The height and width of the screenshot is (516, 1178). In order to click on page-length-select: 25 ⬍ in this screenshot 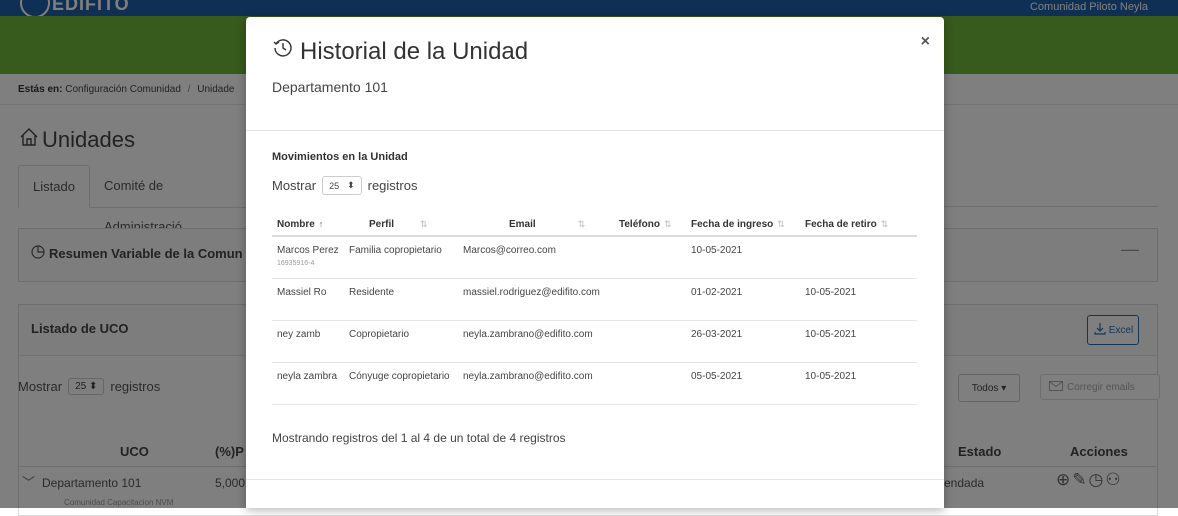, I will do `click(342, 185)`.